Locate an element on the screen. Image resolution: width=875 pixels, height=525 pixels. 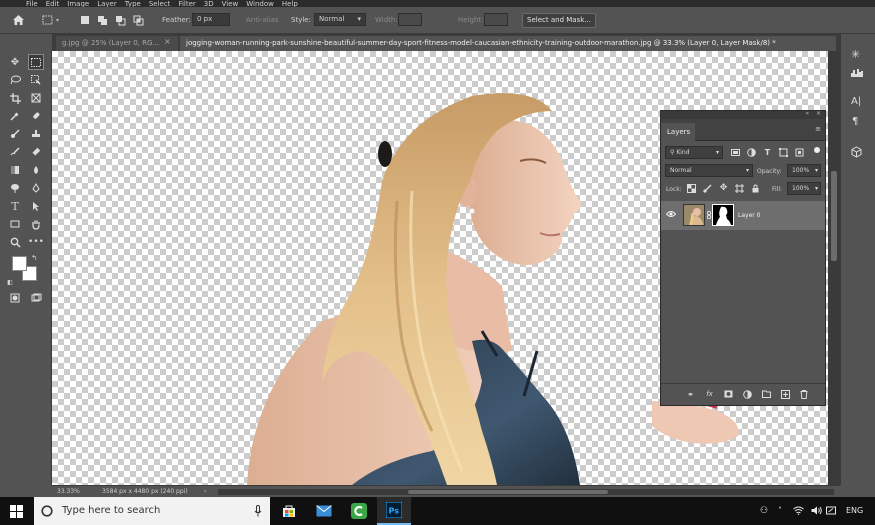
add-to-selection-icon is located at coordinates (102, 20).